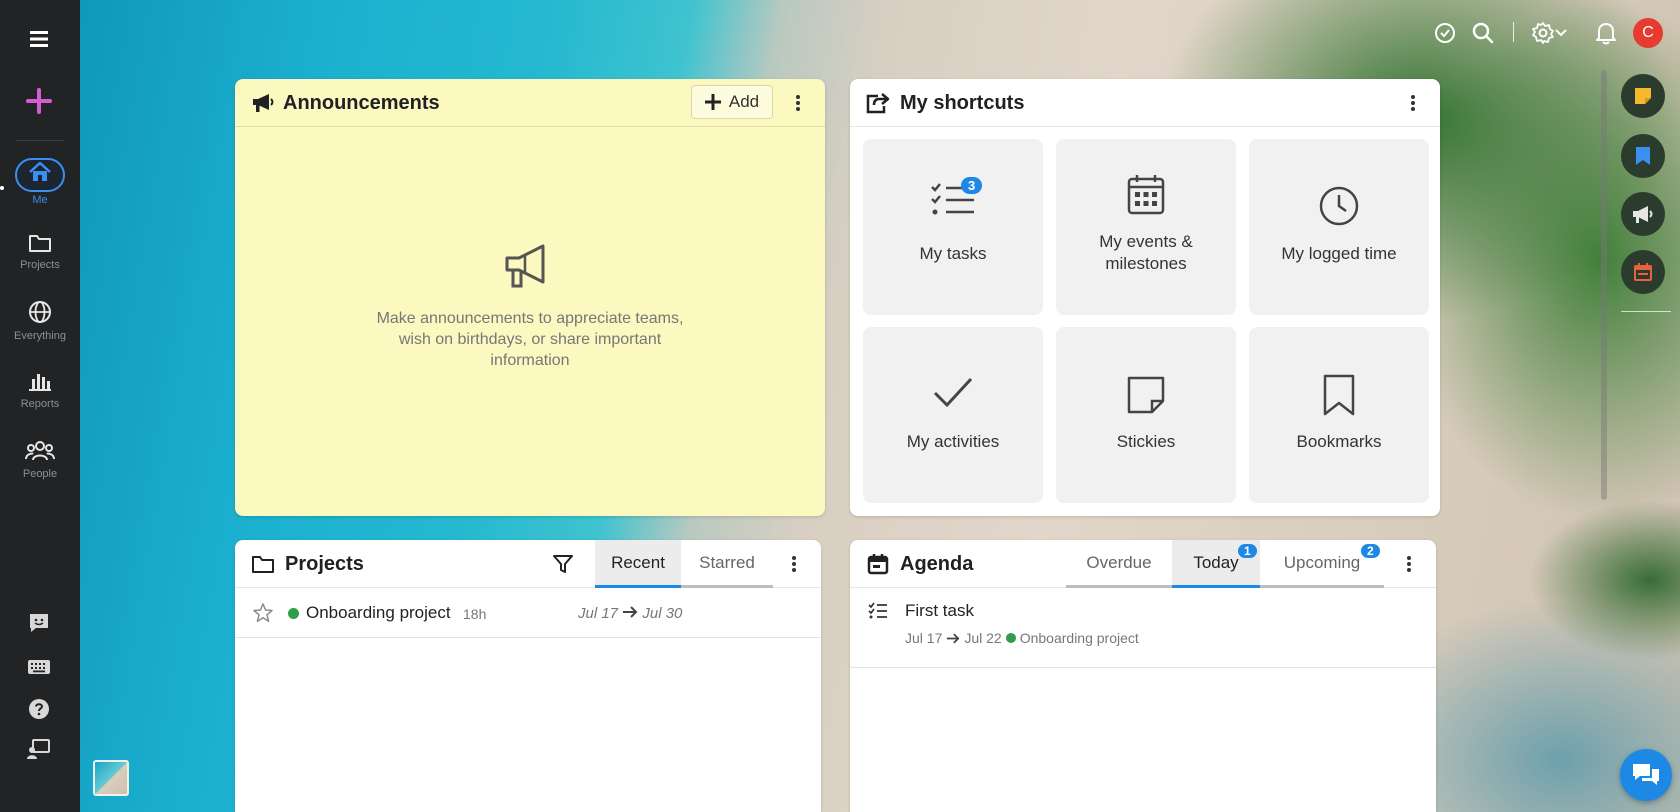 This screenshot has width=1680, height=812. I want to click on announcements-header: Announcements Add, so click(530, 103).